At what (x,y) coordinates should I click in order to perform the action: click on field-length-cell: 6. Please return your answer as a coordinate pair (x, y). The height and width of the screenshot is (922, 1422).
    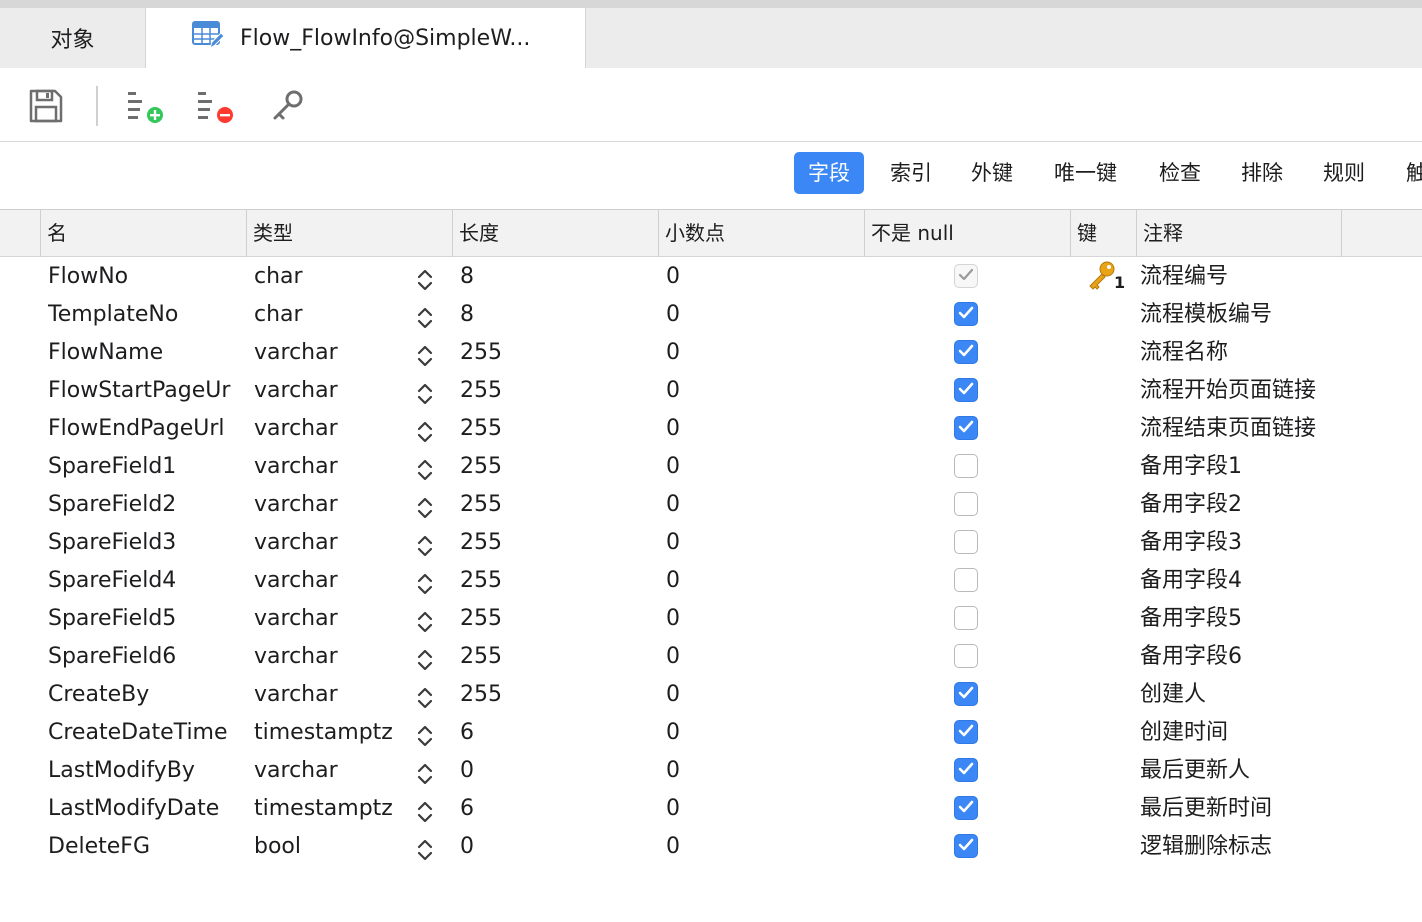
    Looking at the image, I should click on (555, 809).